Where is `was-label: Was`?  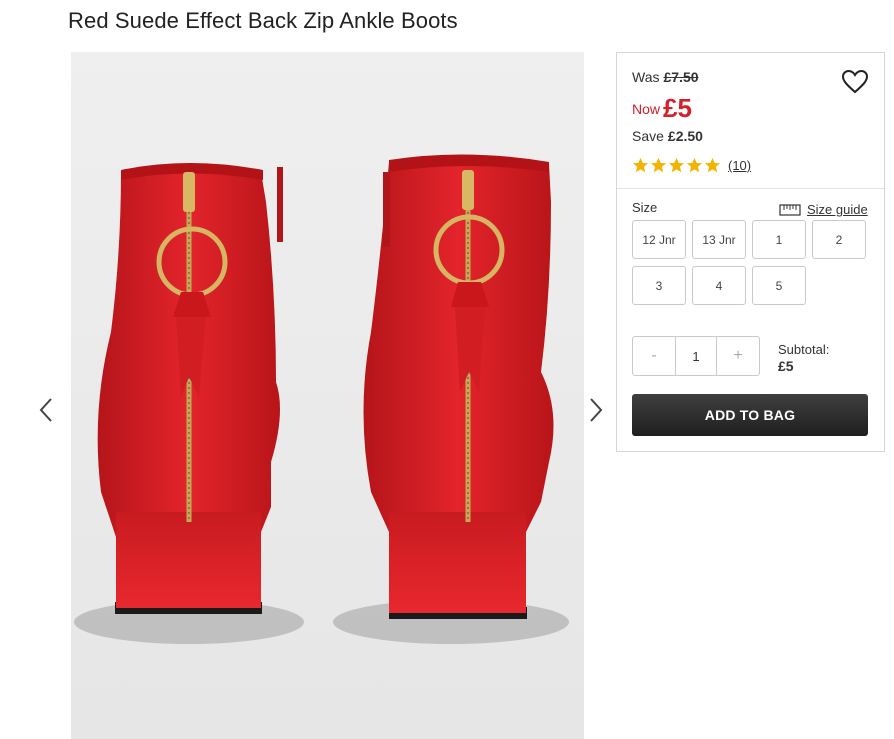
was-label: Was is located at coordinates (646, 77).